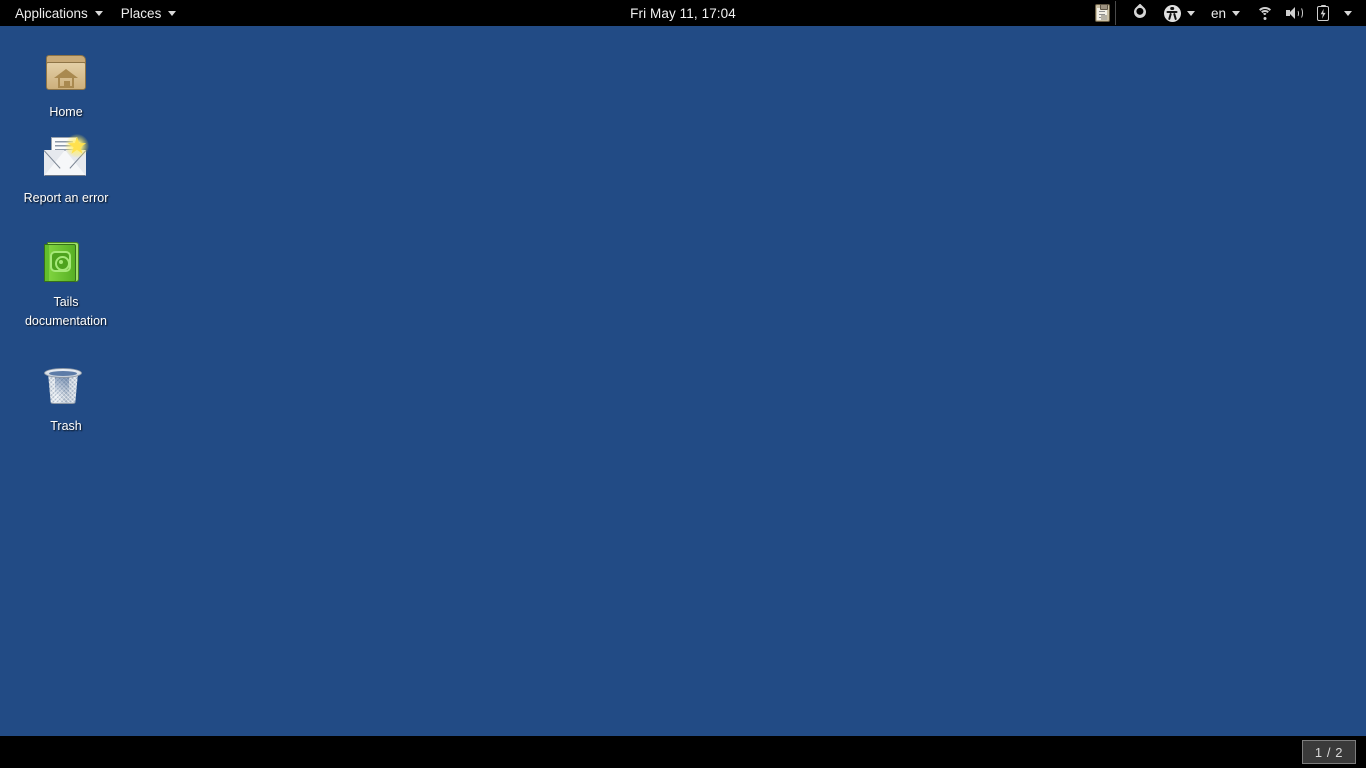  I want to click on accessibility-menu, so click(1179, 13).